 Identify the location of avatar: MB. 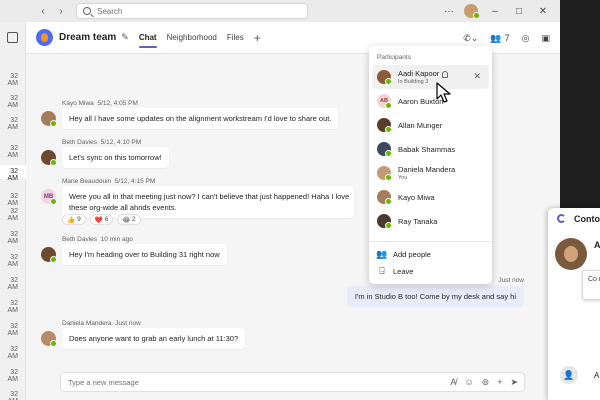
(49, 197).